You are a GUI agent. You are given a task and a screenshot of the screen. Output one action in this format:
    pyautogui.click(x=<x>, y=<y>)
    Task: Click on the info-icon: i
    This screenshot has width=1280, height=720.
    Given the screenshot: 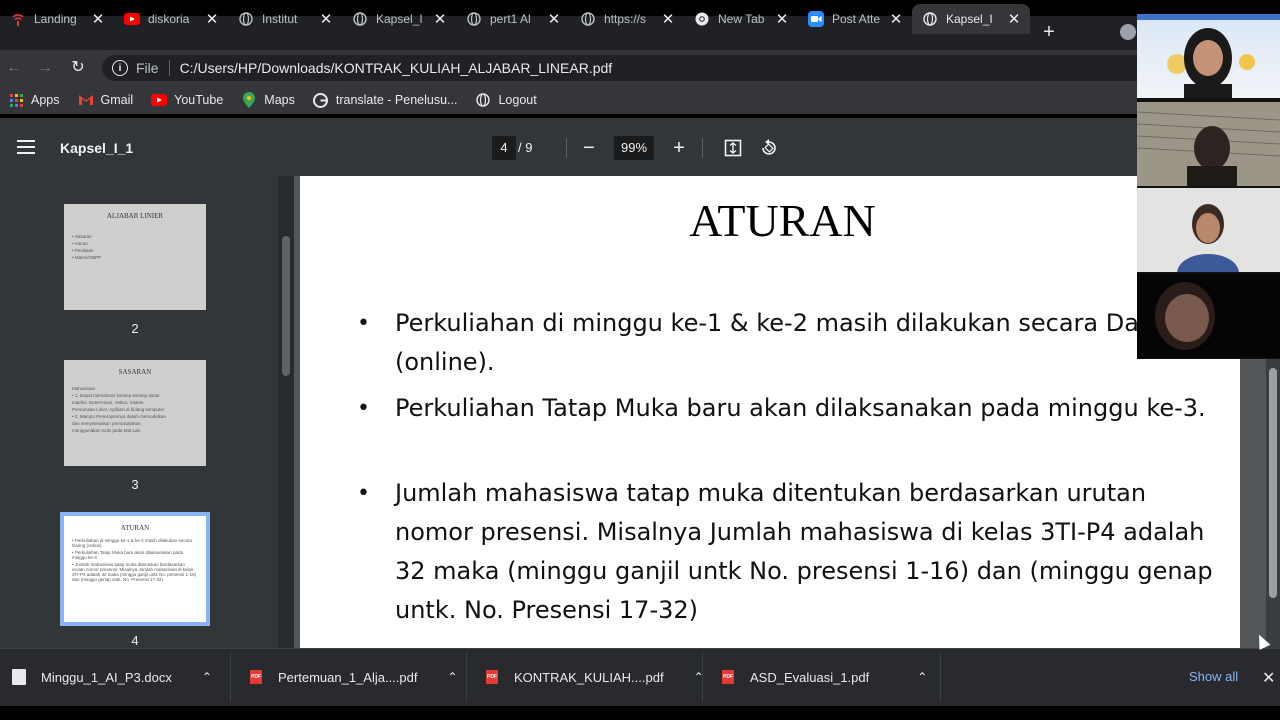 What is the action you would take?
    pyautogui.click(x=120, y=68)
    